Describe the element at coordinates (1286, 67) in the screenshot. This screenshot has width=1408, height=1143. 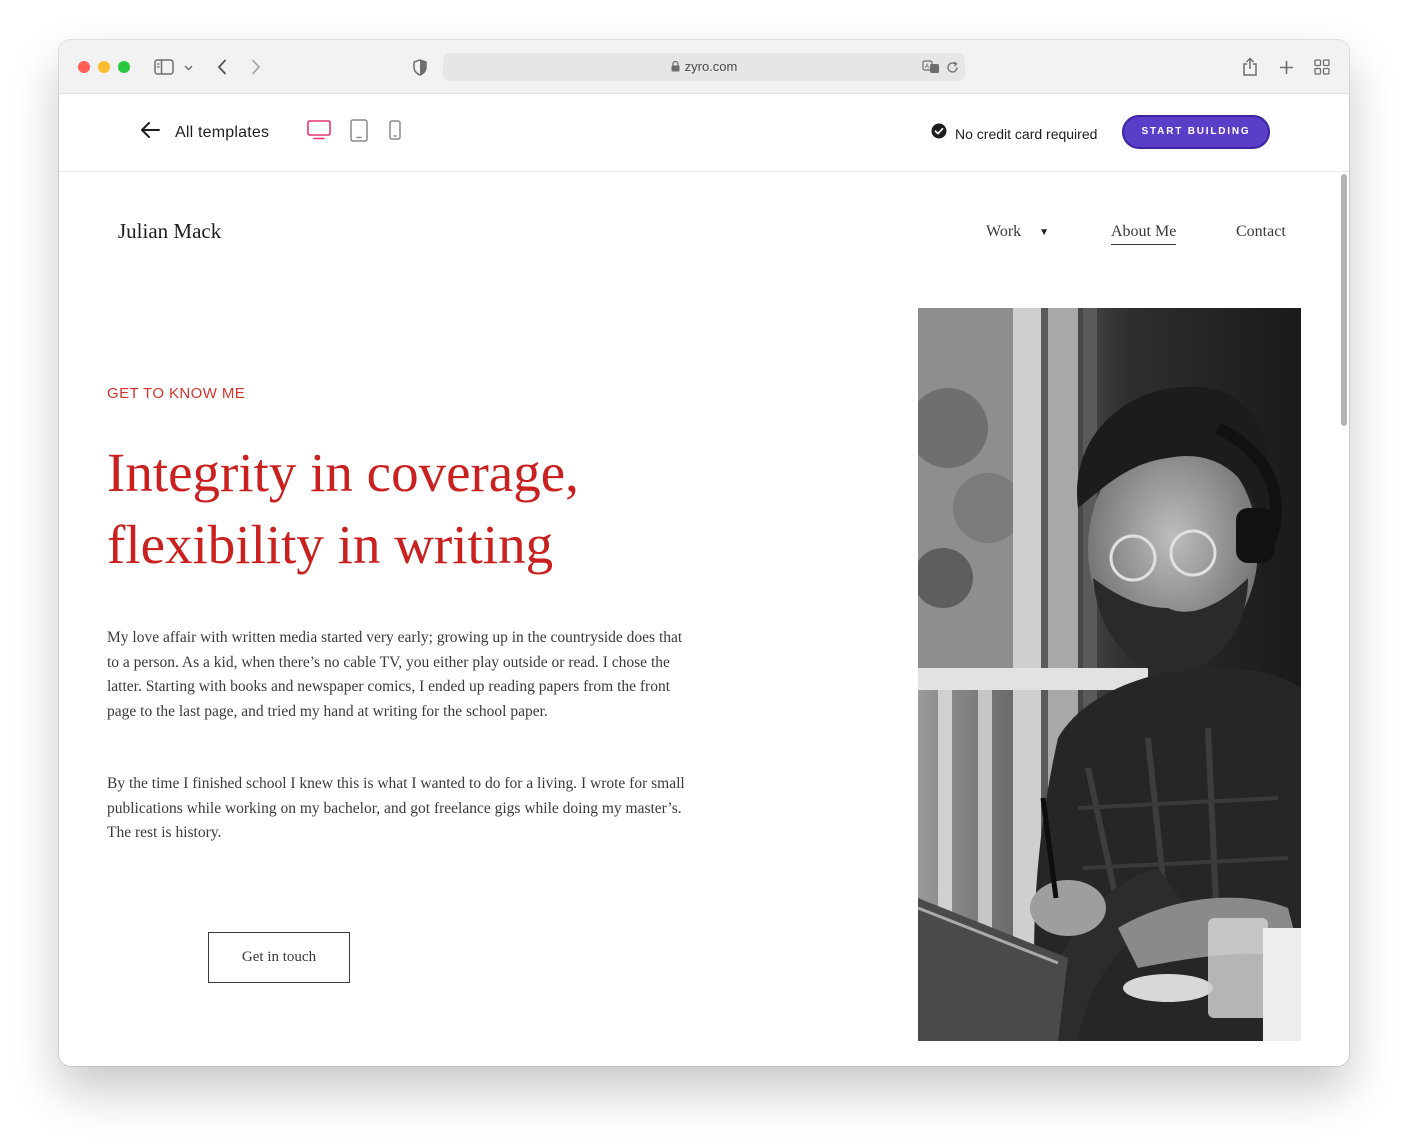
I see `new-tab-icon` at that location.